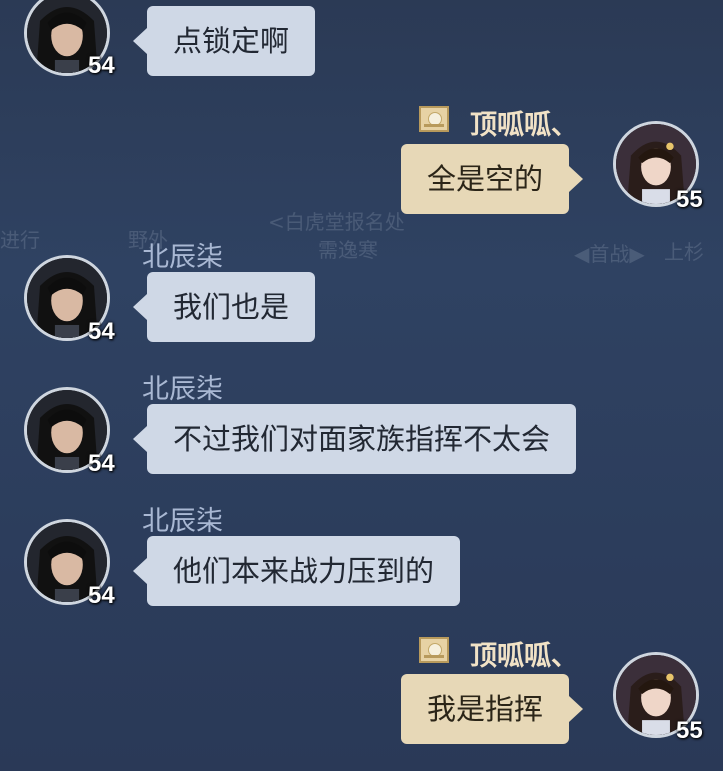 The image size is (723, 771). What do you see at coordinates (224, 41) in the screenshot?
I see `message-bubble: 点锁定啊` at bounding box center [224, 41].